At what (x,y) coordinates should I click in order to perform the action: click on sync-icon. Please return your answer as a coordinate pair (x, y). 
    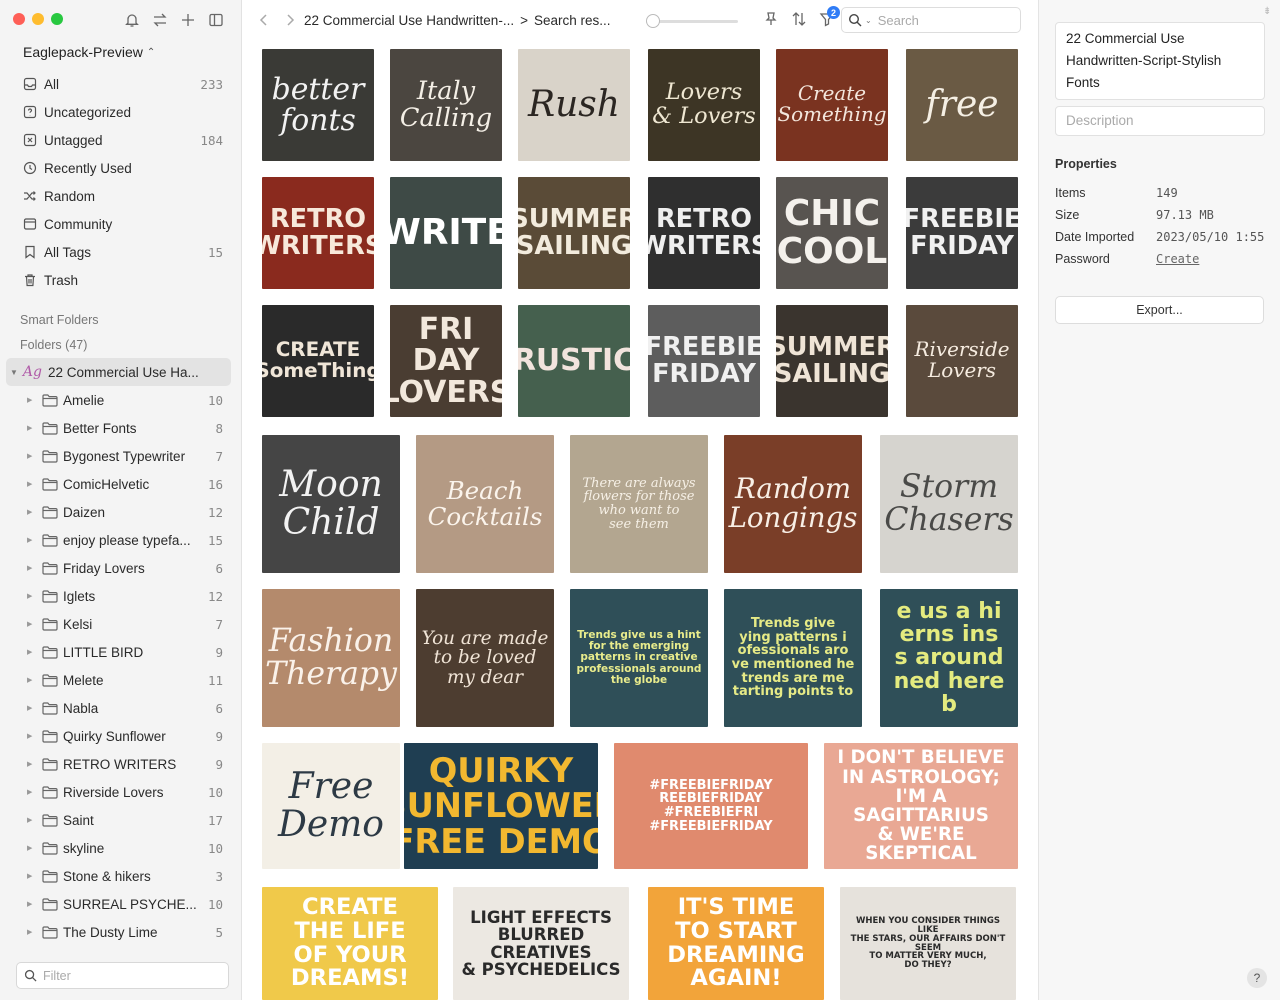
    Looking at the image, I should click on (160, 20).